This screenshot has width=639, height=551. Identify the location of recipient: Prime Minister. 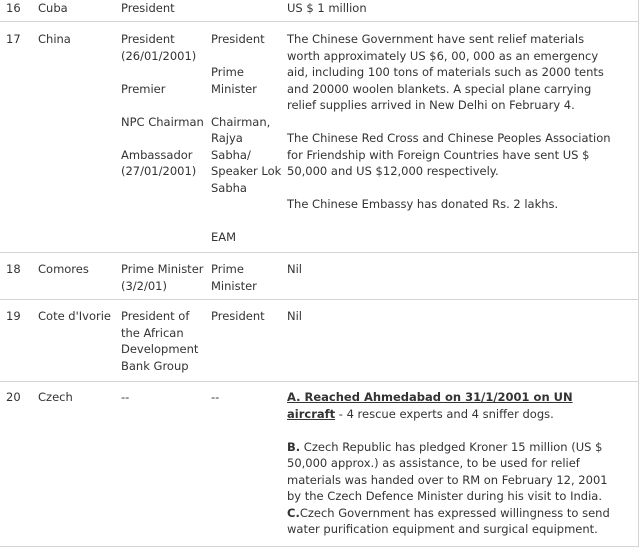
(234, 277).